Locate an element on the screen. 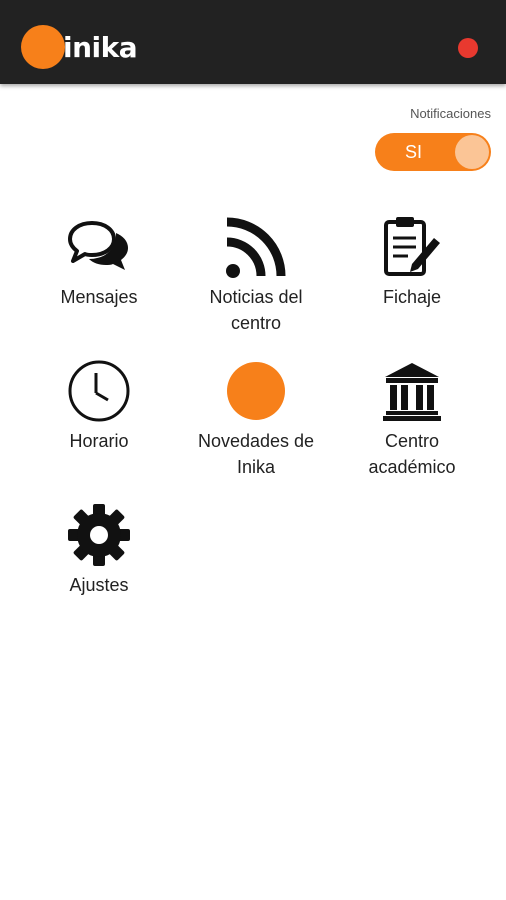 The width and height of the screenshot is (506, 900). clipboard-edit-icon is located at coordinates (412, 247).